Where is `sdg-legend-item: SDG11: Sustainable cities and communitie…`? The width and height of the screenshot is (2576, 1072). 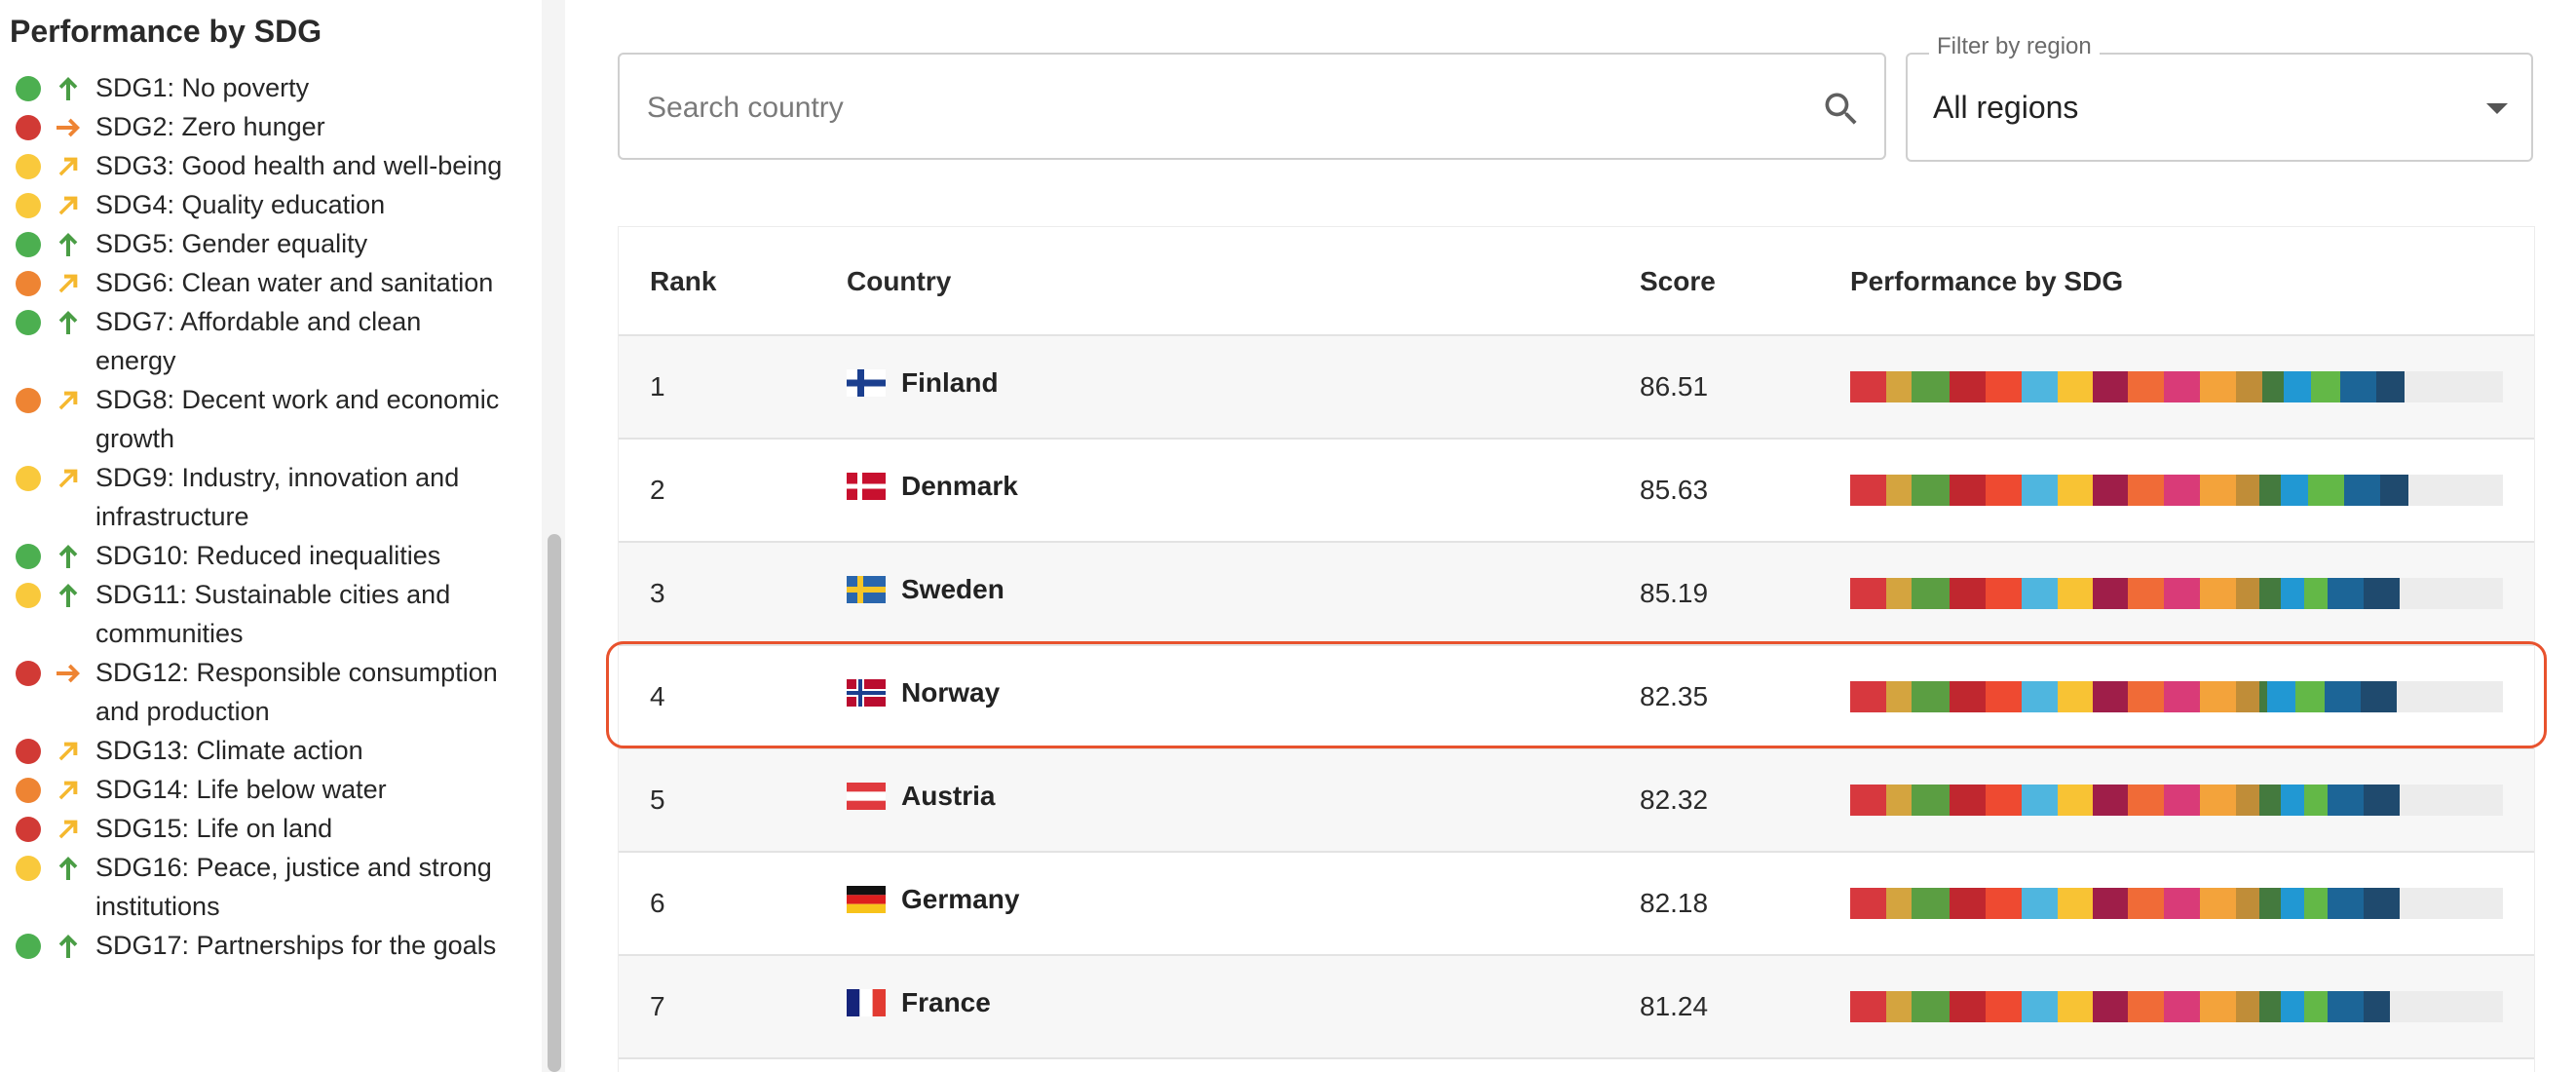 sdg-legend-item: SDG11: Sustainable cities and communitie… is located at coordinates (263, 614).